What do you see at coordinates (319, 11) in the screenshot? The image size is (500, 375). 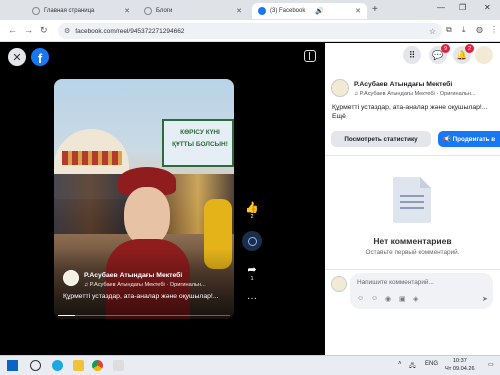 I see `speaker-icon: 🔊` at bounding box center [319, 11].